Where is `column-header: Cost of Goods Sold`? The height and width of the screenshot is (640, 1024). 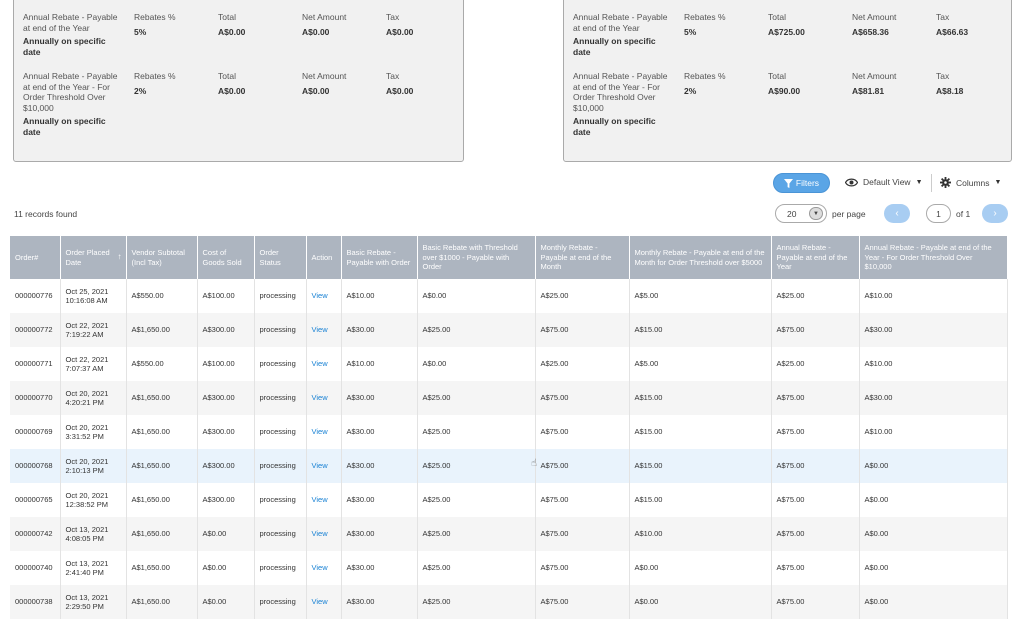 column-header: Cost of Goods Sold is located at coordinates (226, 257).